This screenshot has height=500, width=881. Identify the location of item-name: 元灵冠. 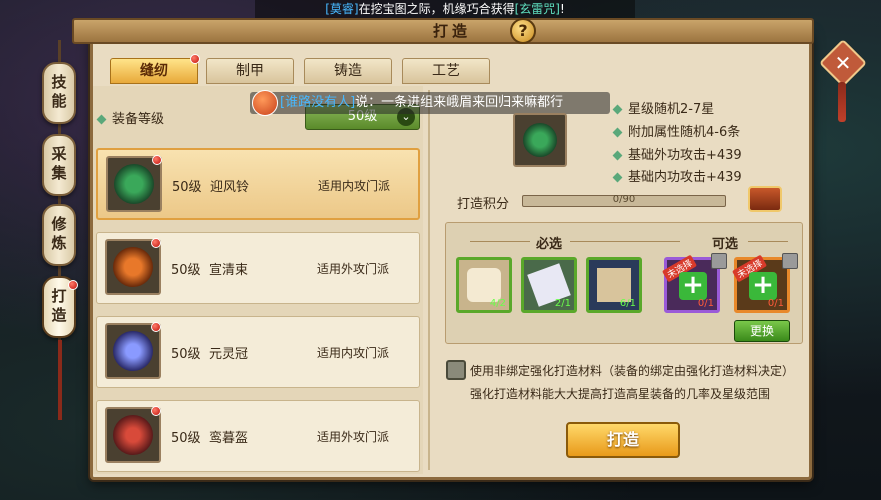
(229, 354).